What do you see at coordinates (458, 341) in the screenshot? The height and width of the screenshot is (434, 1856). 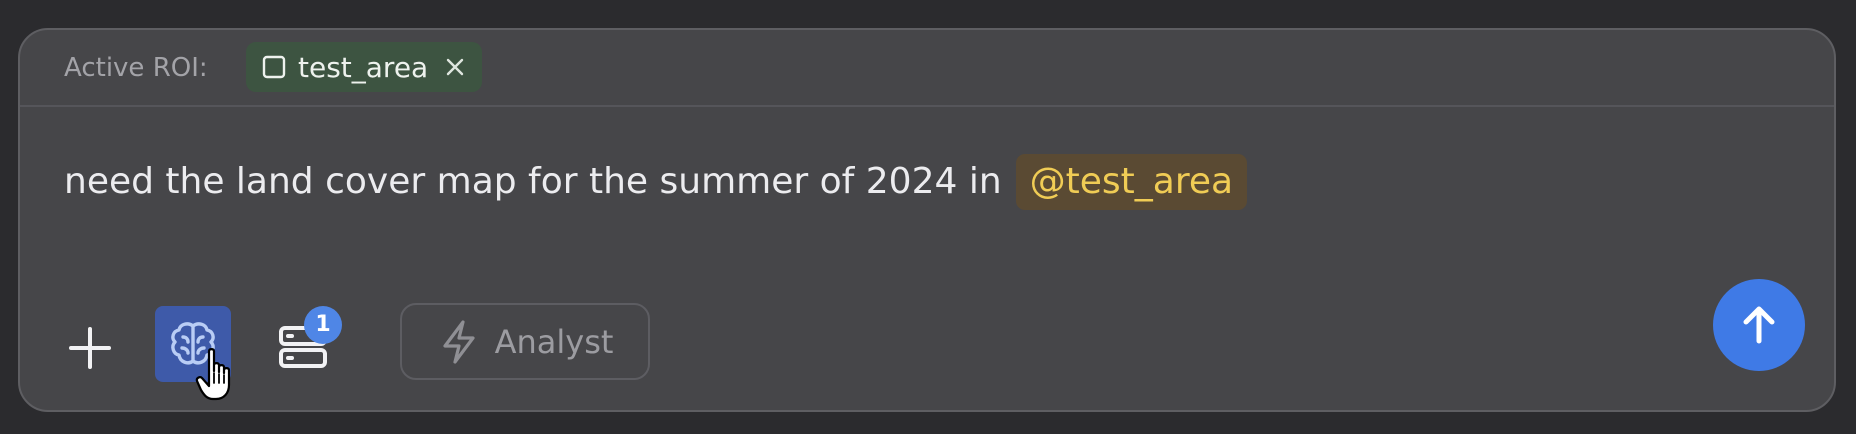 I see `lightning-icon` at bounding box center [458, 341].